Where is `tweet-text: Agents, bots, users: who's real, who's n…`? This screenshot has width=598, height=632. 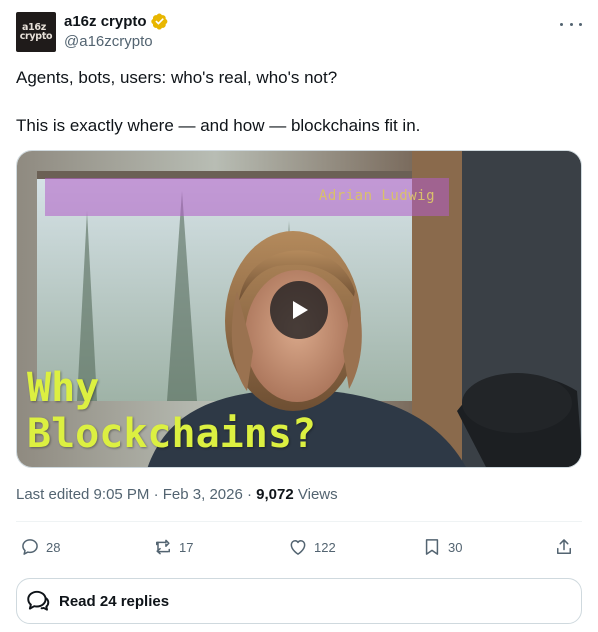 tweet-text: Agents, bots, users: who's real, who's n… is located at coordinates (299, 102).